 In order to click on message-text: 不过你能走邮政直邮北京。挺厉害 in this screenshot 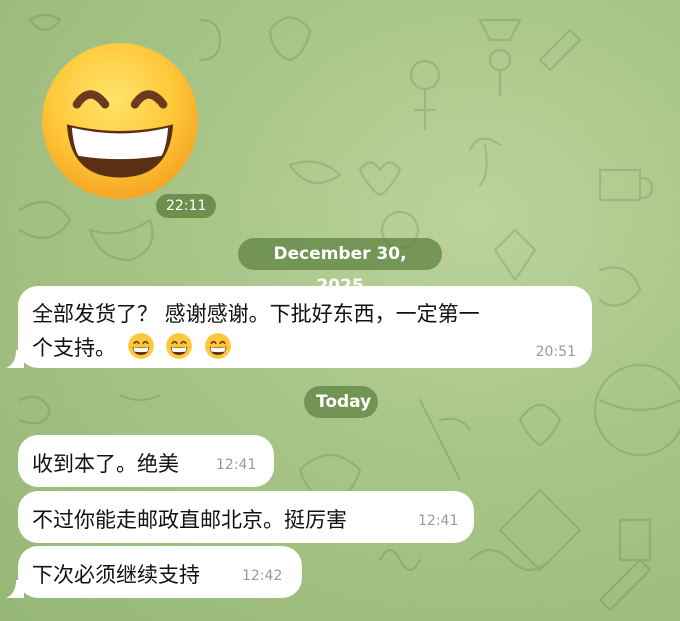, I will do `click(189, 520)`.